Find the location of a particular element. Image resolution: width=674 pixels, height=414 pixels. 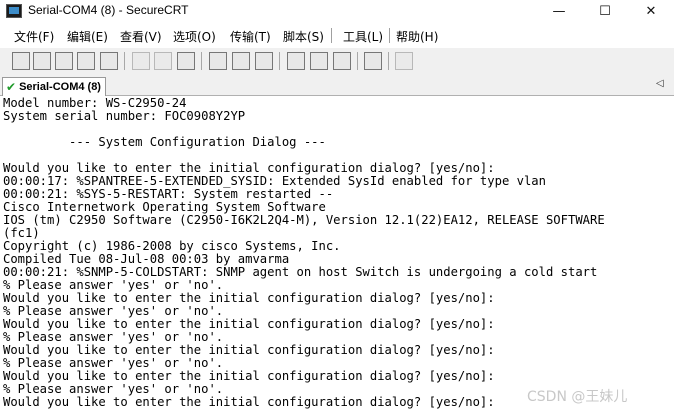

about-icon is located at coordinates (404, 61).